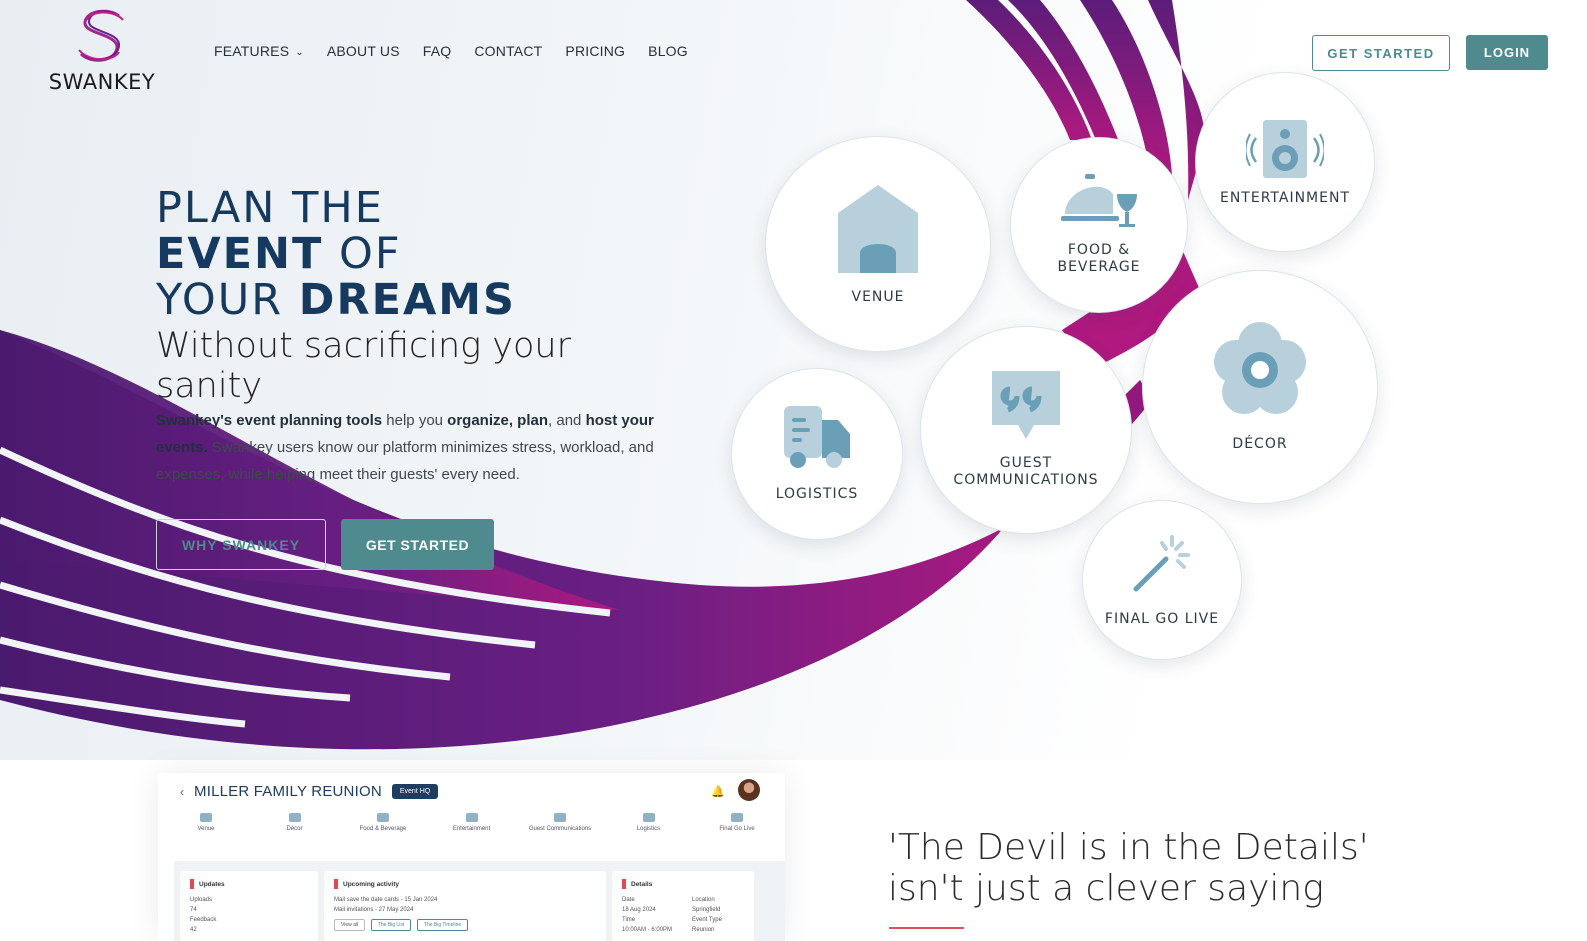  What do you see at coordinates (415, 420) in the screenshot?
I see `hero-body-text-1: help you` at bounding box center [415, 420].